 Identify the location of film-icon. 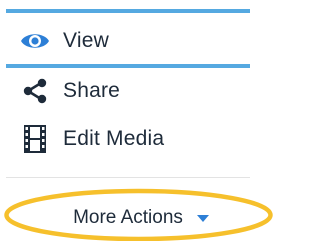
(35, 139).